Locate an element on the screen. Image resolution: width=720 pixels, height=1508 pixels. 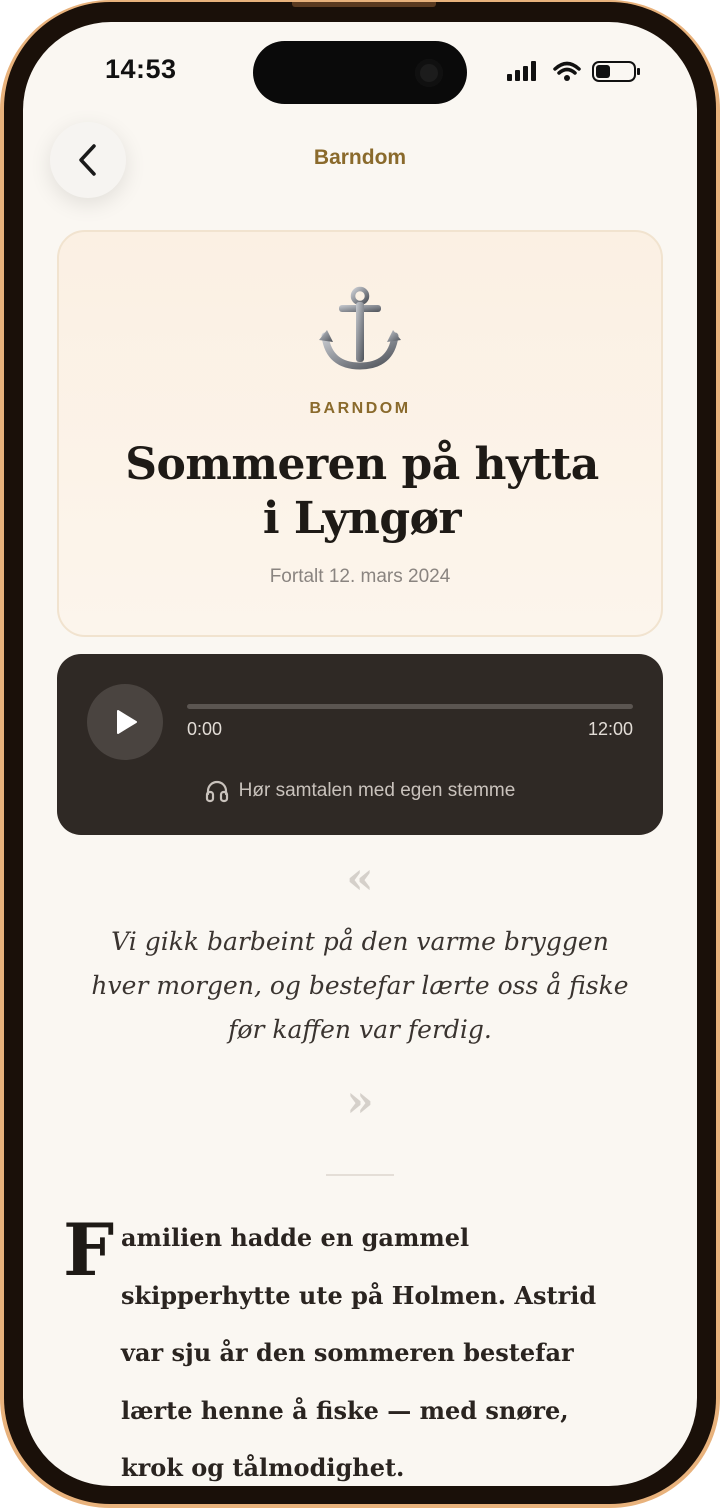
listen-own-voice-button: Hør samtalen med egen stemme is located at coordinates (360, 791).